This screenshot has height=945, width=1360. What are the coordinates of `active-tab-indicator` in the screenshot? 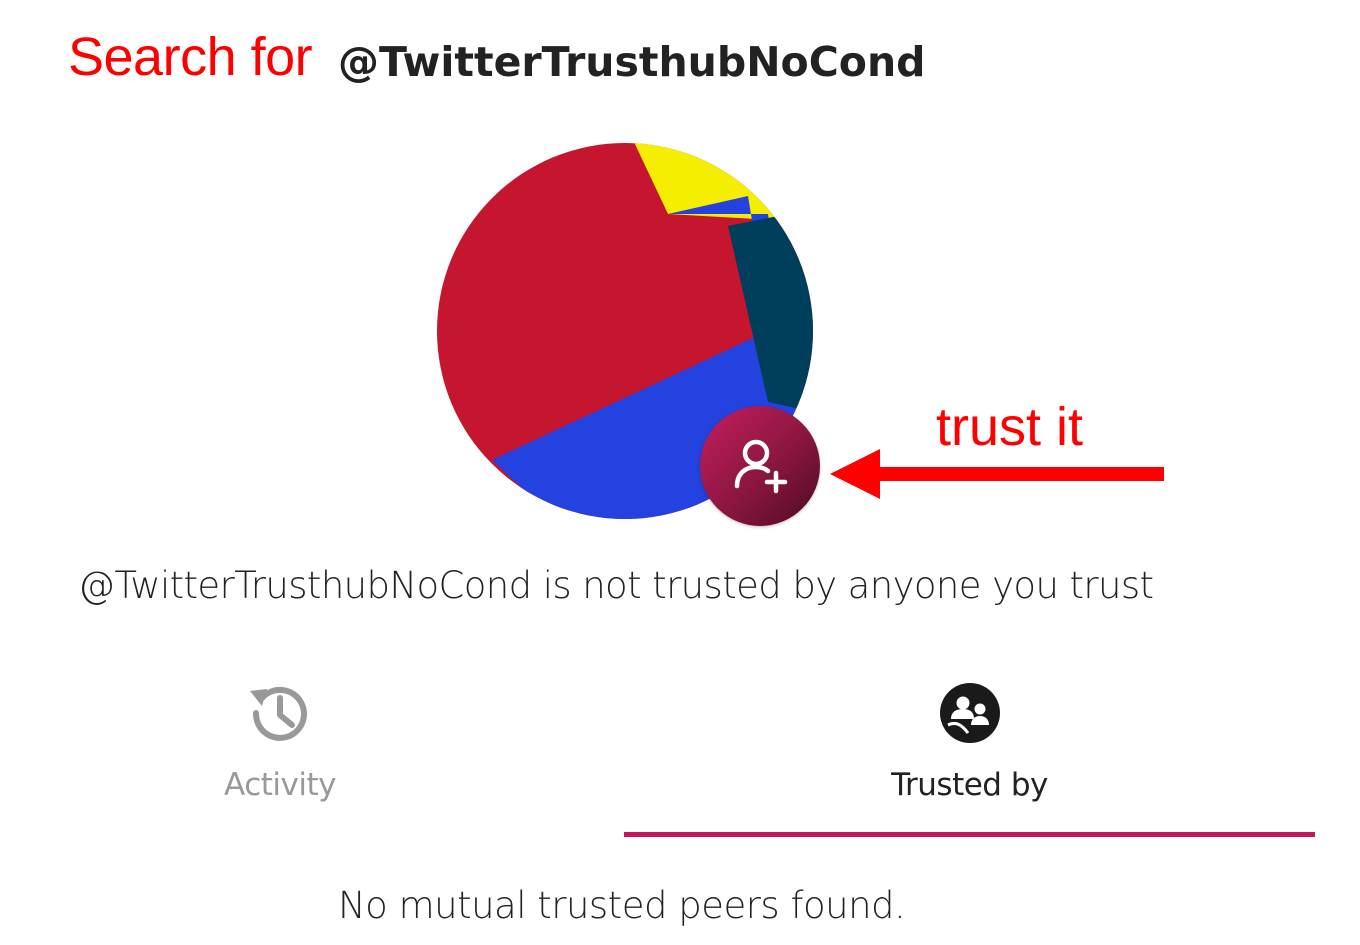 It's located at (969, 834).